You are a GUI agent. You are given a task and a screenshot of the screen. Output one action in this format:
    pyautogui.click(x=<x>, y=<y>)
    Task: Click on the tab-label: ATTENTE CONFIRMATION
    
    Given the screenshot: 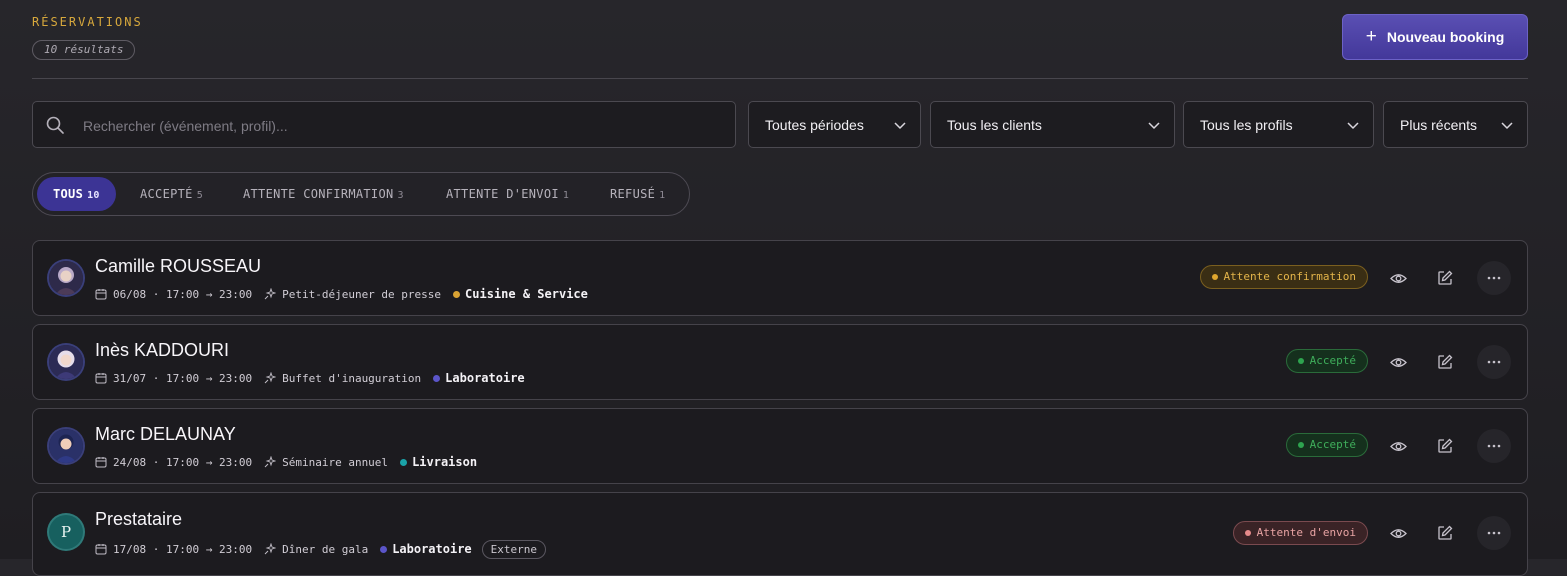 What is the action you would take?
    pyautogui.click(x=318, y=194)
    